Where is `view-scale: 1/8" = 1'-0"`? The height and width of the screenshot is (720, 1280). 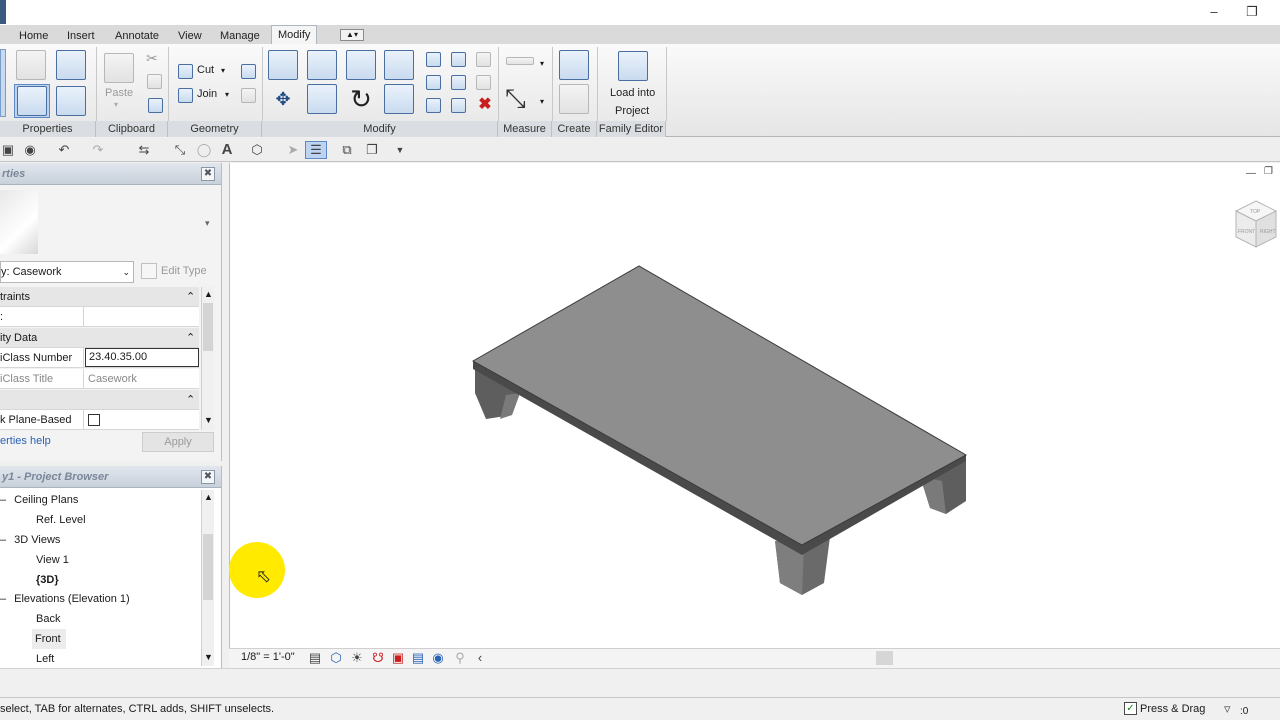 view-scale: 1/8" = 1'-0" is located at coordinates (268, 657).